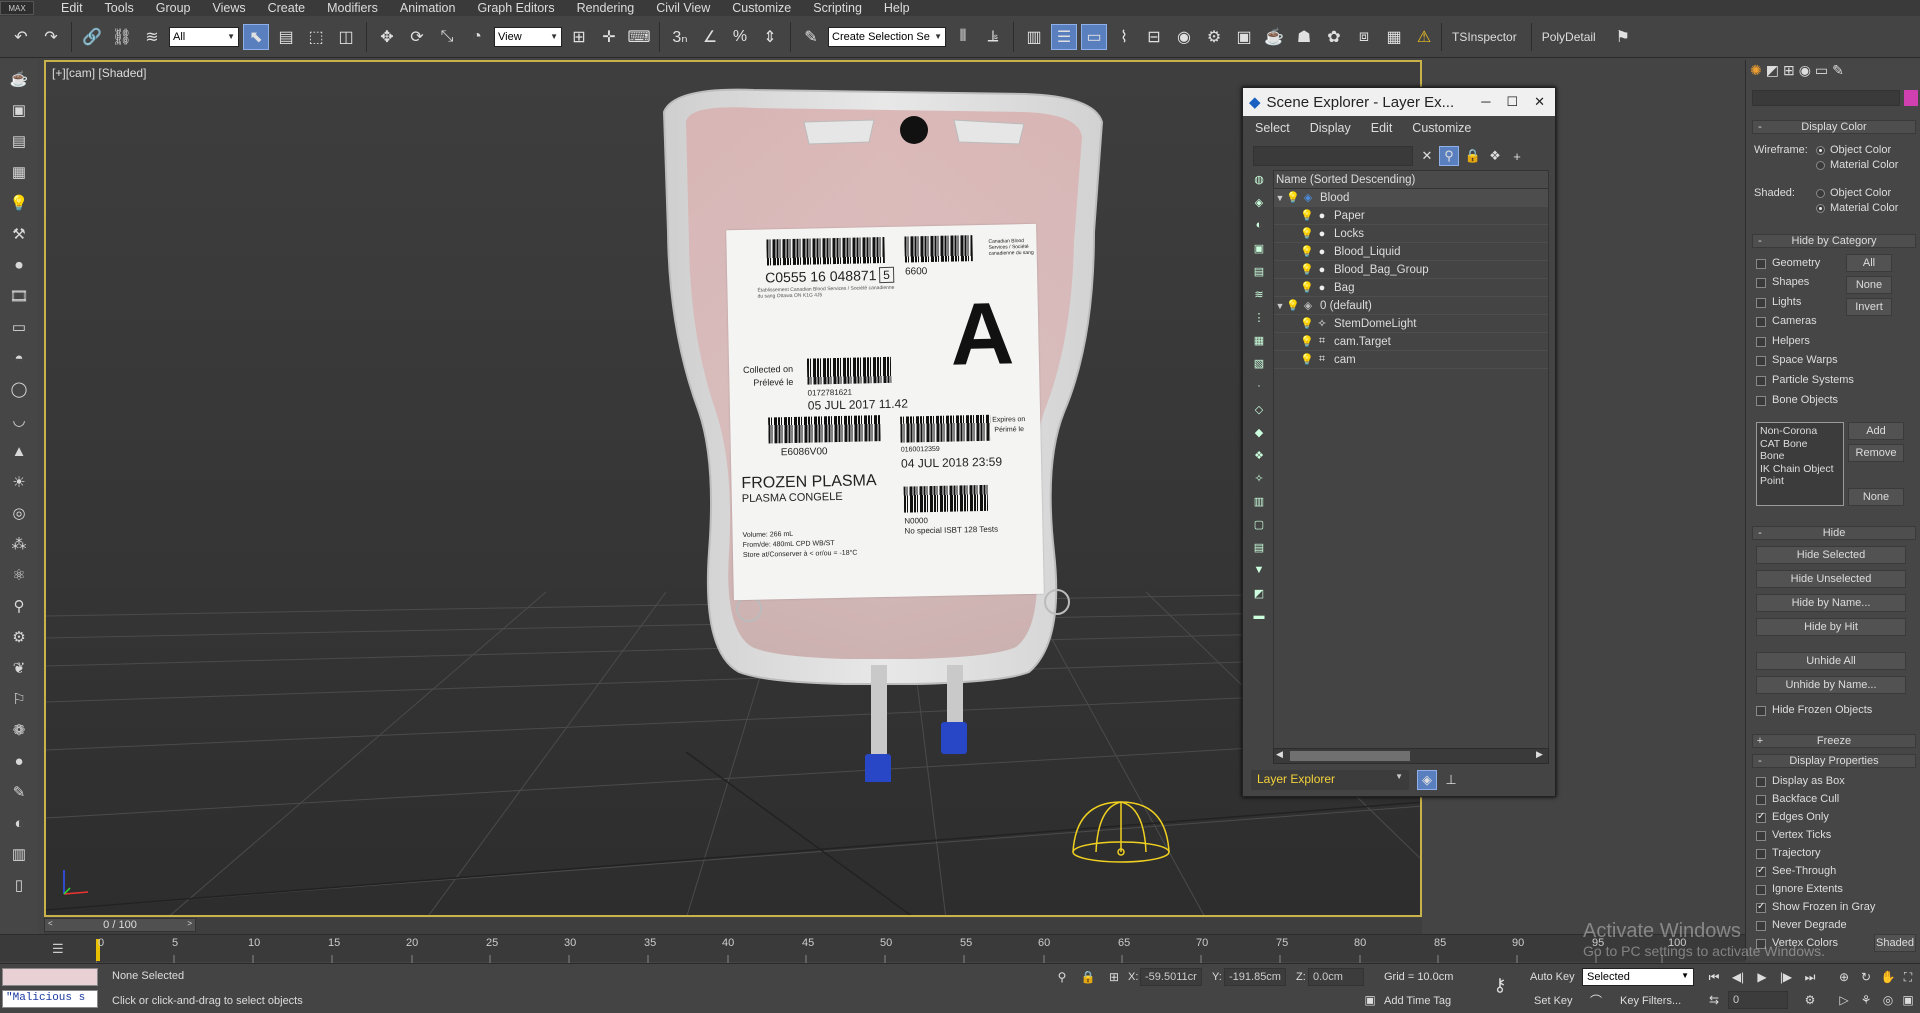 Image resolution: width=1920 pixels, height=1013 pixels. Describe the element at coordinates (1761, 381) in the screenshot. I see `particle-systems-checkbox` at that location.